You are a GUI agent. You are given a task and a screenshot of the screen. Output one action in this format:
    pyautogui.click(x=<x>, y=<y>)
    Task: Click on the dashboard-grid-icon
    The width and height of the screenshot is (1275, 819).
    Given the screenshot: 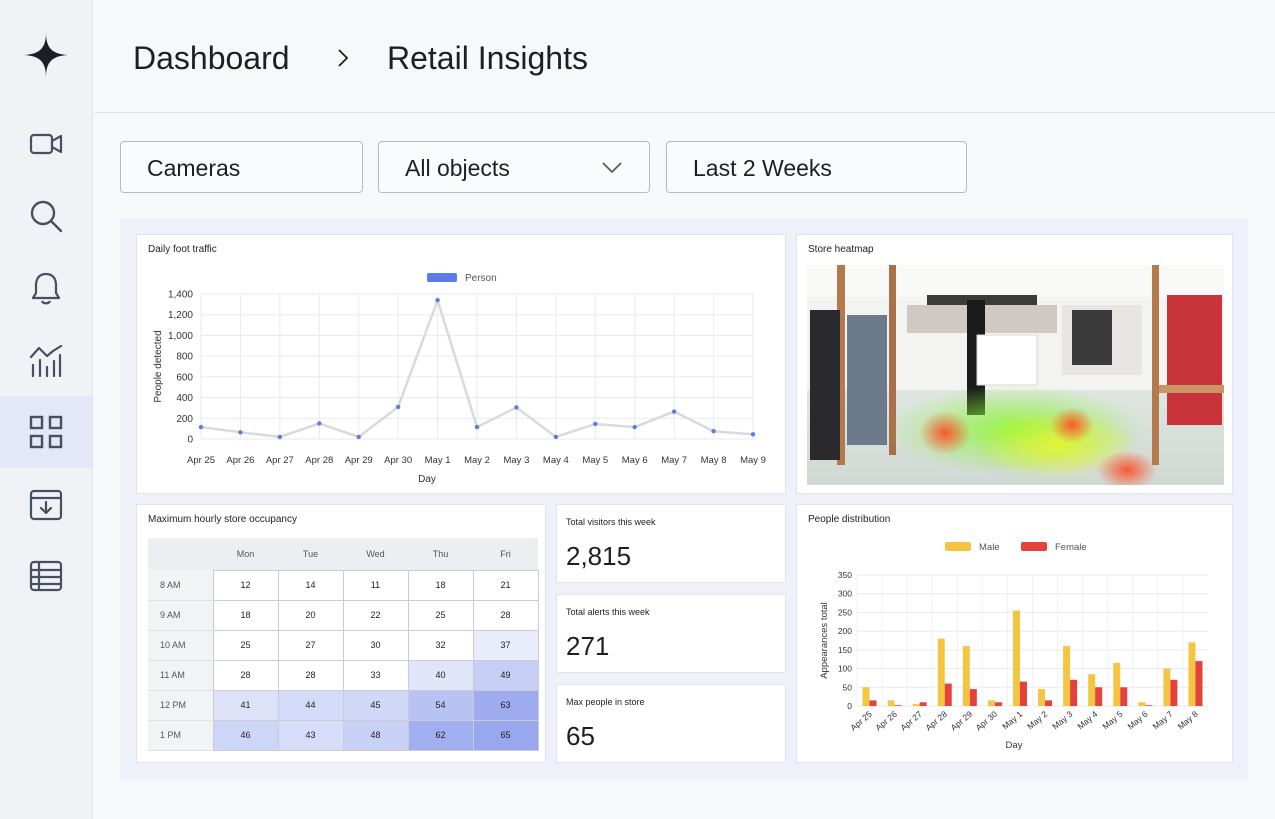 What is the action you would take?
    pyautogui.click(x=46, y=432)
    